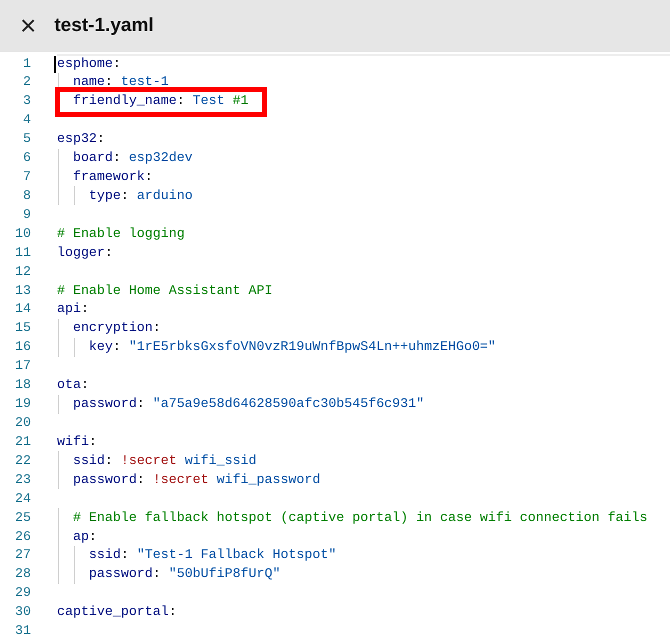  What do you see at coordinates (104, 26) in the screenshot?
I see `file-title: test-1.yaml` at bounding box center [104, 26].